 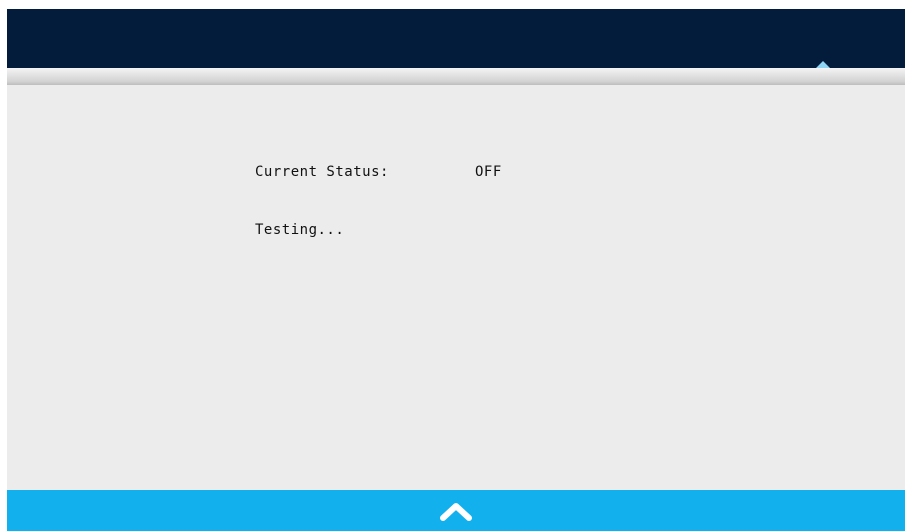 What do you see at coordinates (456, 38) in the screenshot?
I see `top-toolbar` at bounding box center [456, 38].